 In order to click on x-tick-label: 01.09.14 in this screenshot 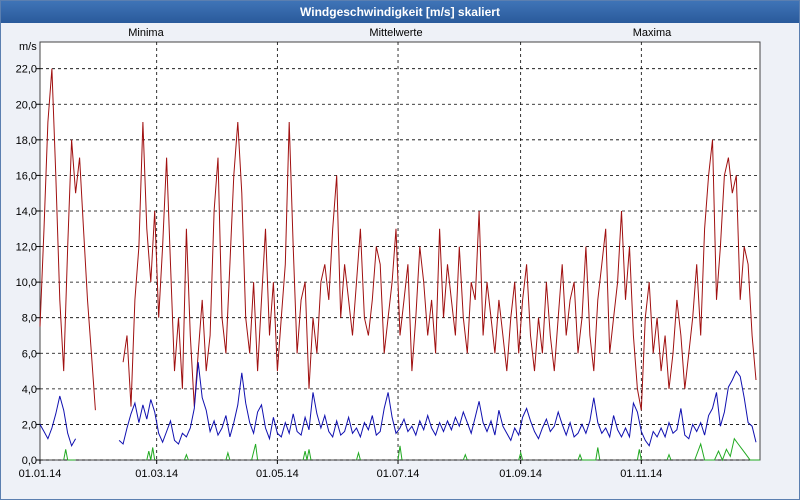, I will do `click(520, 474)`.